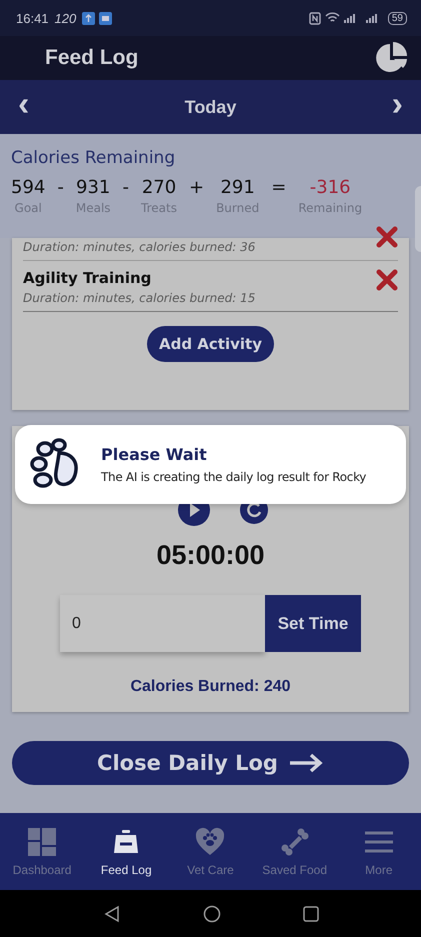 The height and width of the screenshot is (937, 421). What do you see at coordinates (210, 841) in the screenshot?
I see `heart-paw-icon` at bounding box center [210, 841].